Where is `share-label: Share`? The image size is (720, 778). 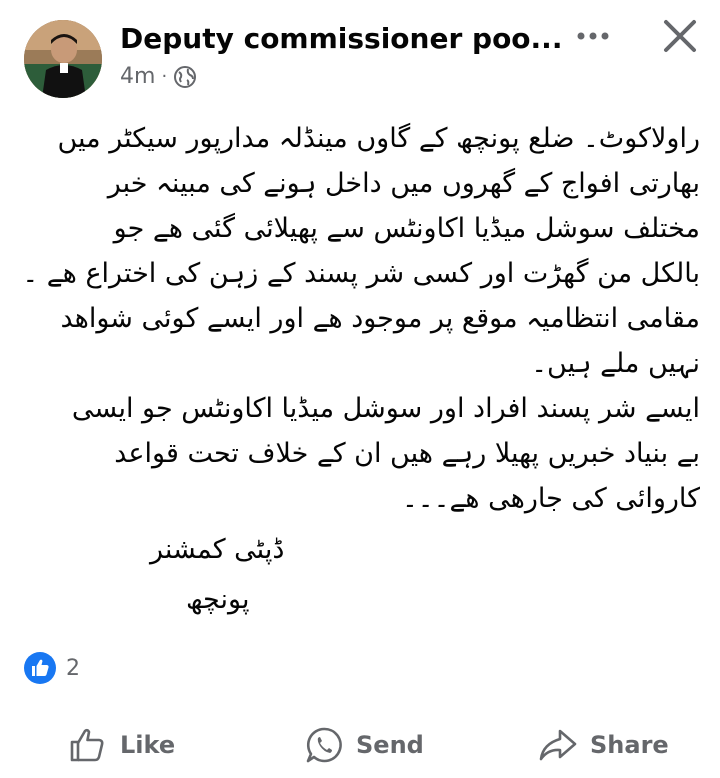
share-label: Share is located at coordinates (629, 745).